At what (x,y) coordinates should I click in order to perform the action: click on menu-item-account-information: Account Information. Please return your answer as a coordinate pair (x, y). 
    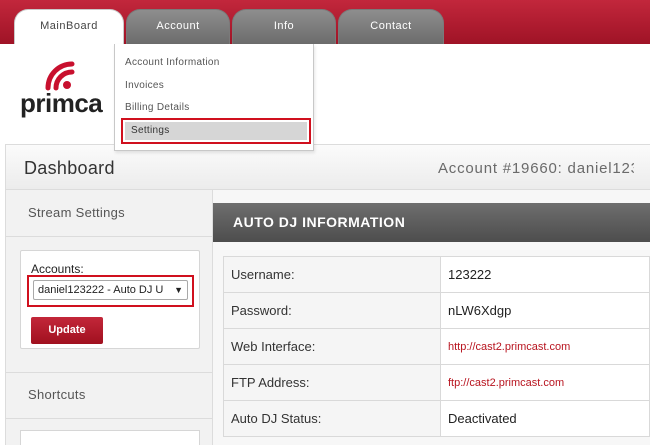
    Looking at the image, I should click on (172, 62).